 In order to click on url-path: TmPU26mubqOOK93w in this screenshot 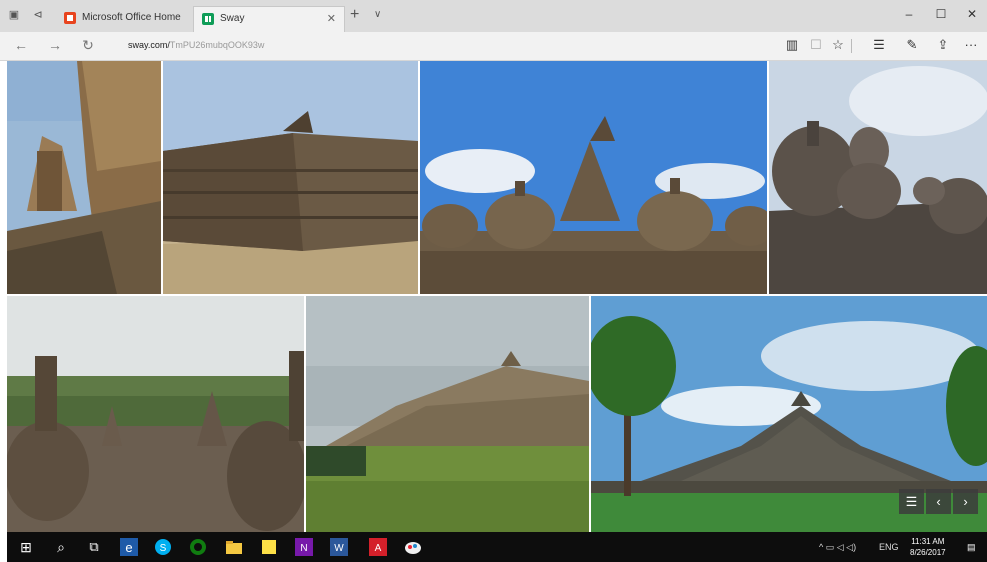, I will do `click(217, 45)`.